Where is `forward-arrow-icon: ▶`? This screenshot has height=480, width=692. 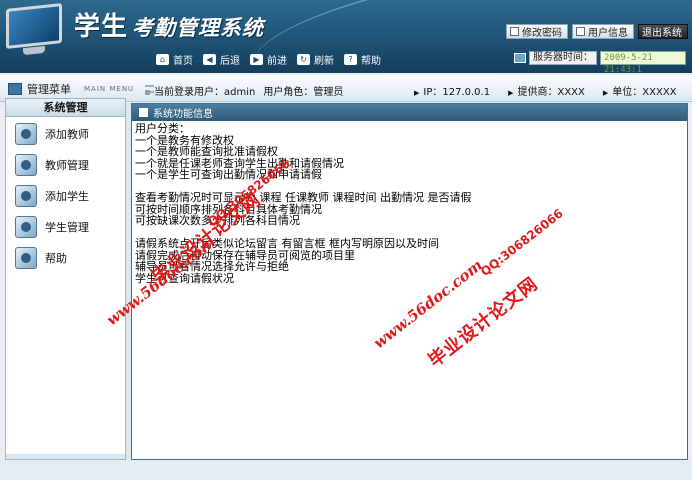 forward-arrow-icon: ▶ is located at coordinates (256, 59).